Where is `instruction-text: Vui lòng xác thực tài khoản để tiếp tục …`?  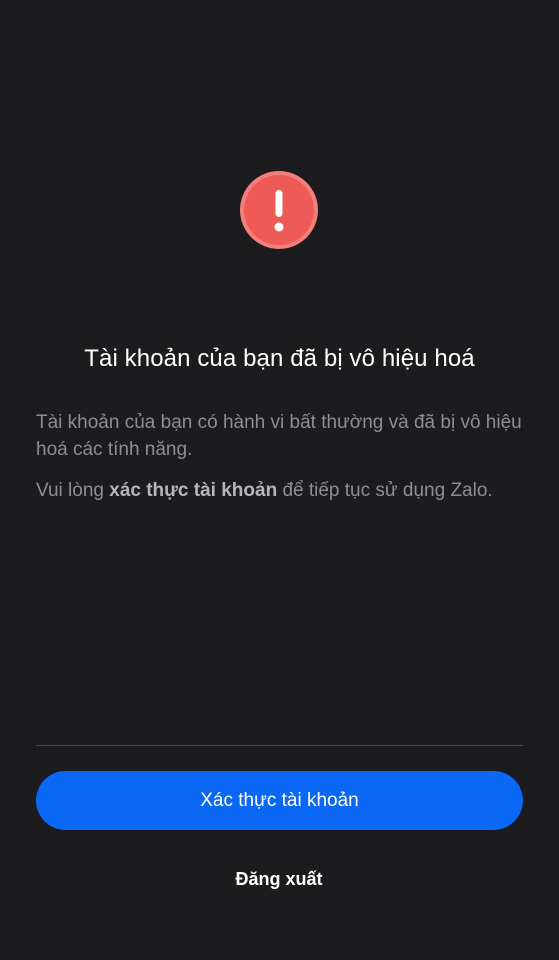 instruction-text: Vui lòng xác thực tài khoản để tiếp tục … is located at coordinates (281, 490).